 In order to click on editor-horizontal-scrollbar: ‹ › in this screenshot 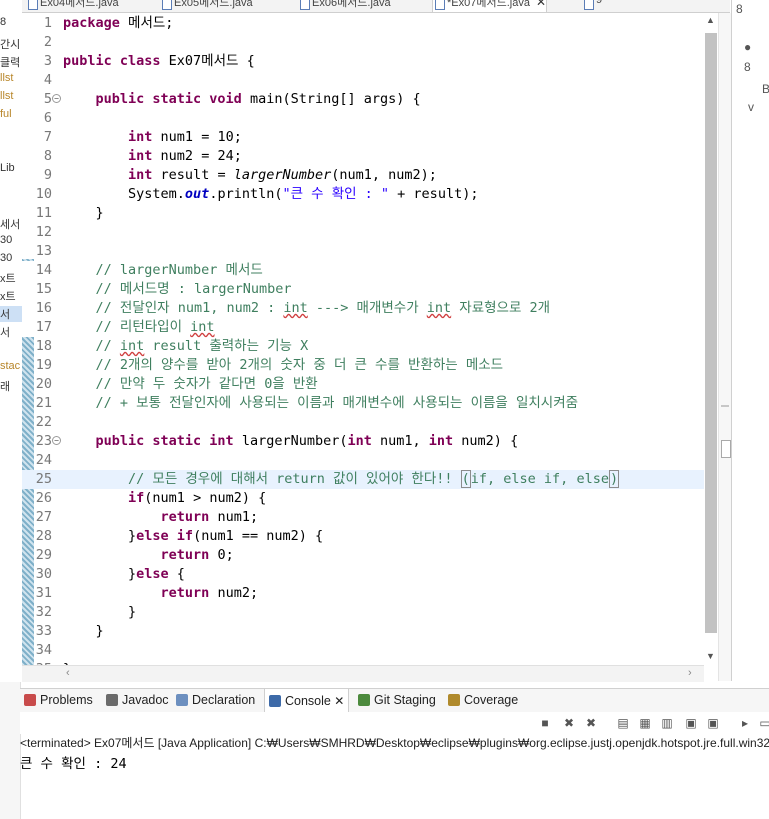, I will do `click(363, 673)`.